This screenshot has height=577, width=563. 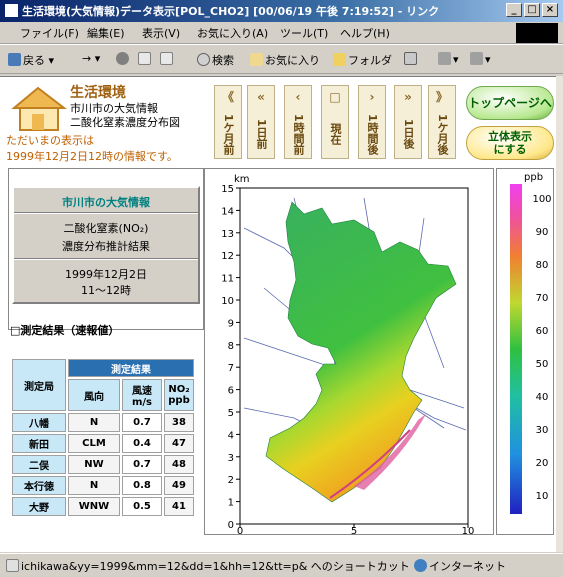 What do you see at coordinates (227, 211) in the screenshot?
I see `y-tick-label: 14` at bounding box center [227, 211].